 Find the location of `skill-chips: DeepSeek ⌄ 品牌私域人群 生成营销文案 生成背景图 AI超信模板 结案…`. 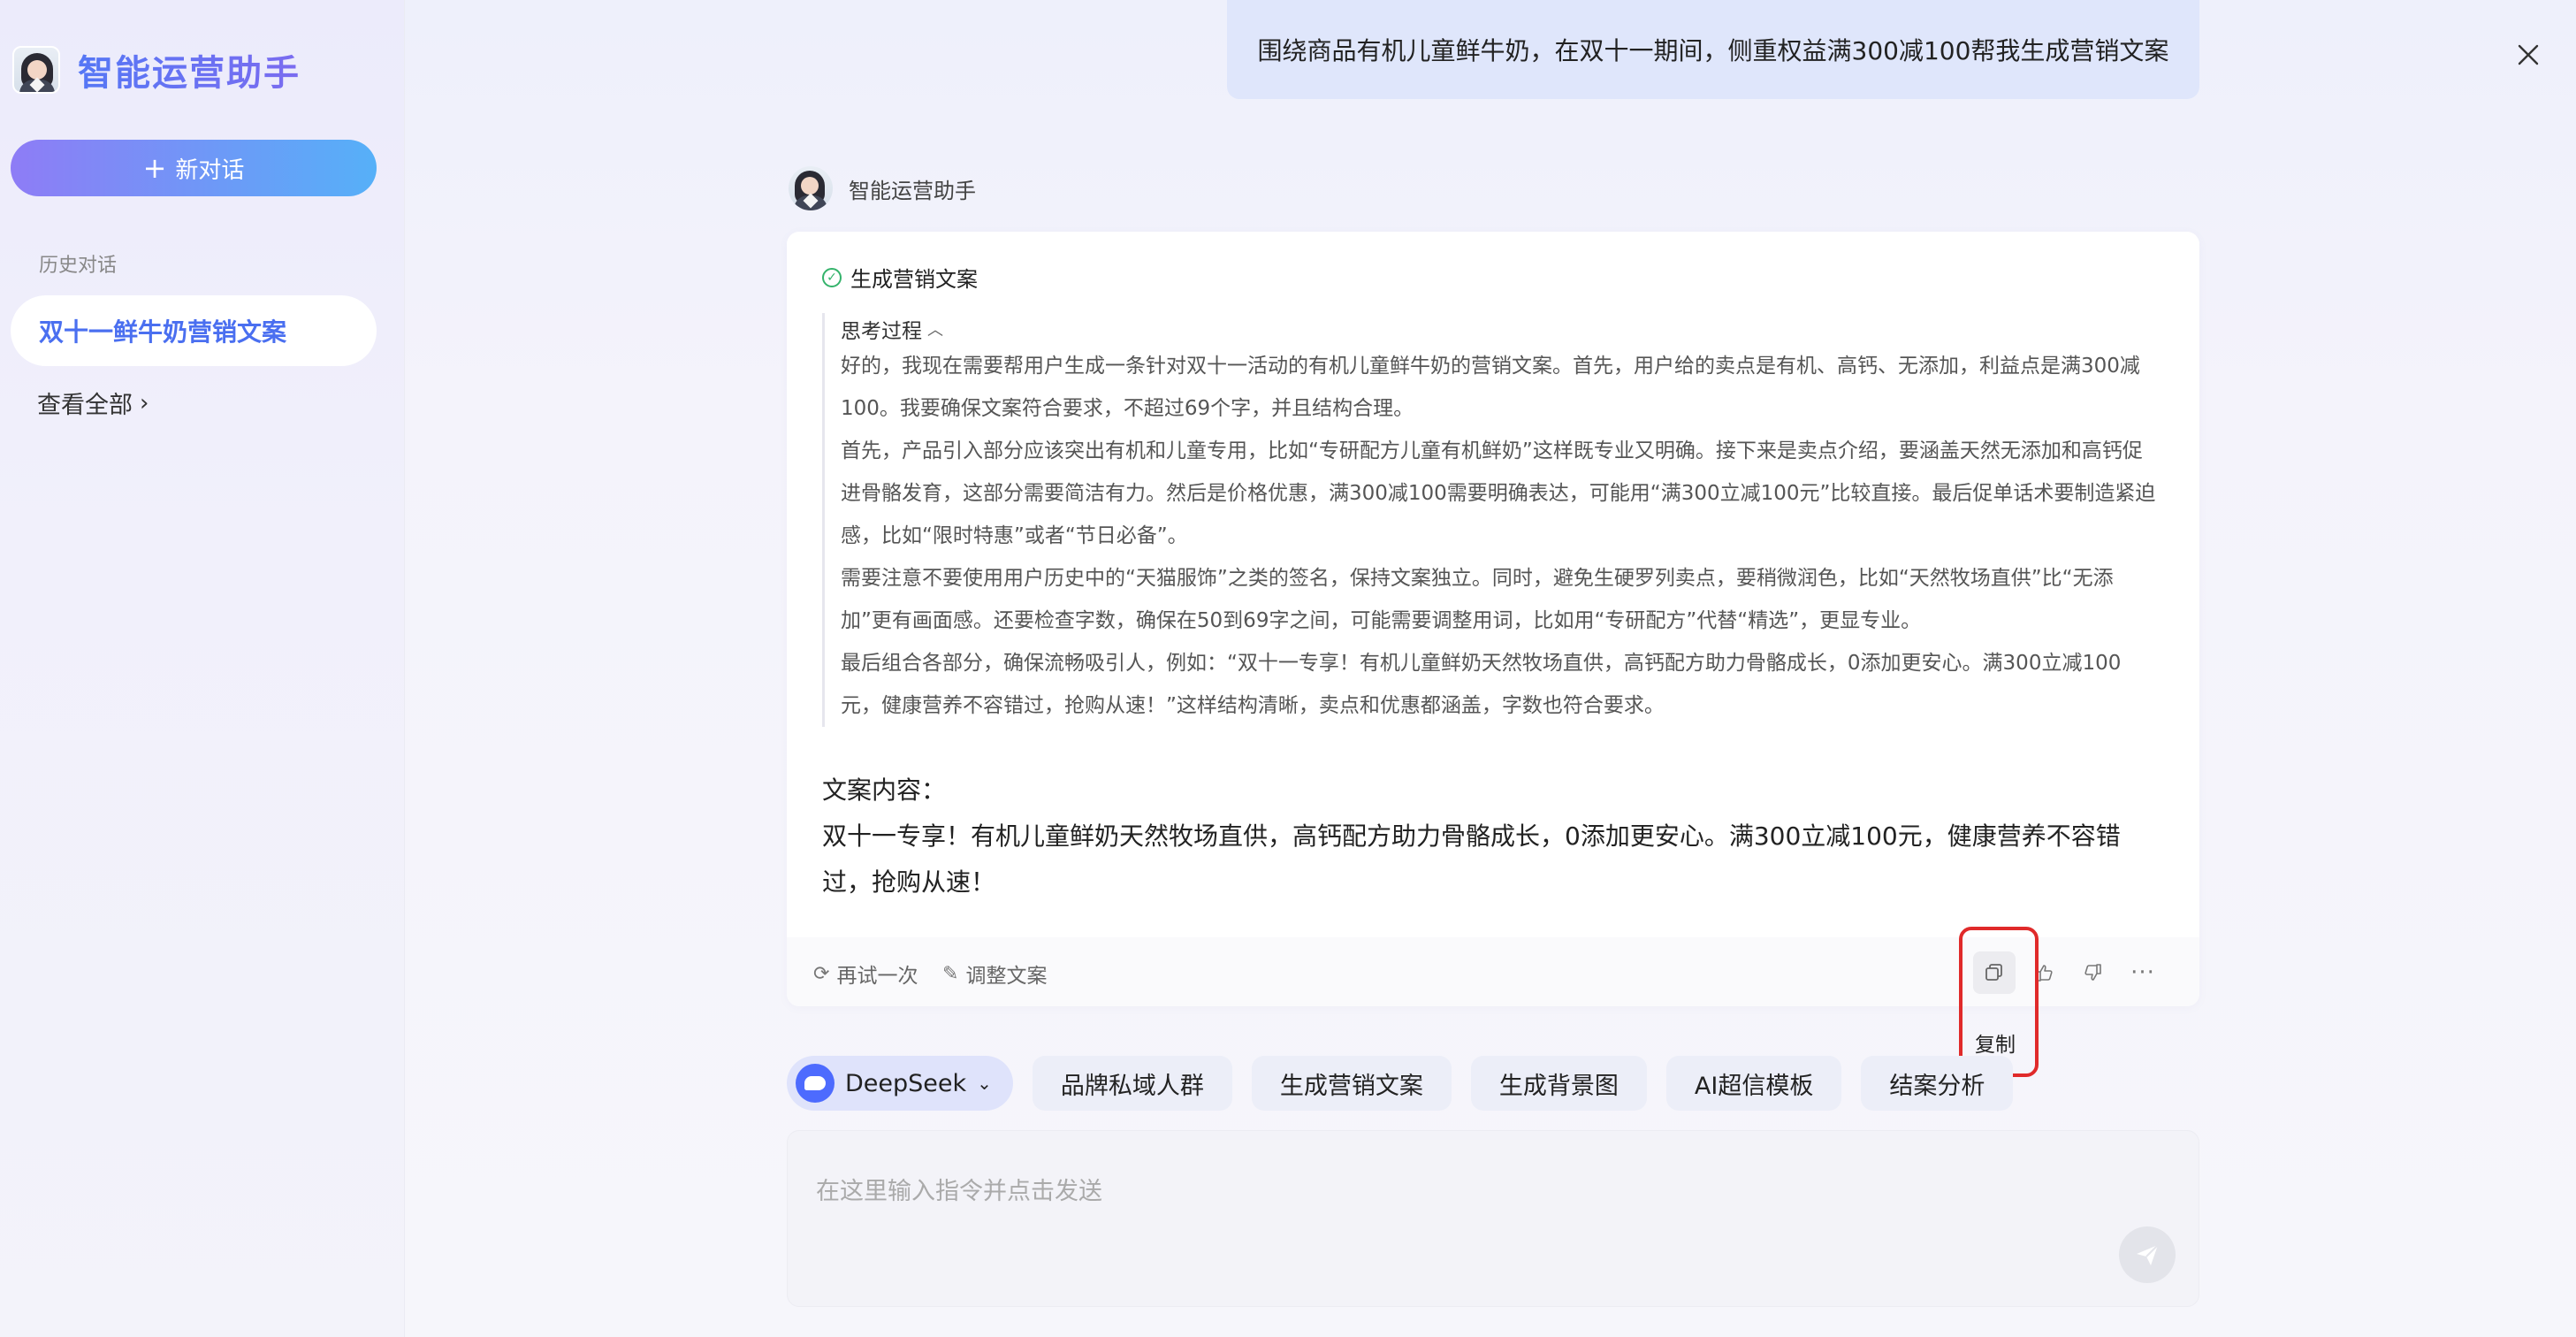

skill-chips: DeepSeek ⌄ 品牌私域人群 生成营销文案 生成背景图 AI超信模板 结案… is located at coordinates (1409, 1084).